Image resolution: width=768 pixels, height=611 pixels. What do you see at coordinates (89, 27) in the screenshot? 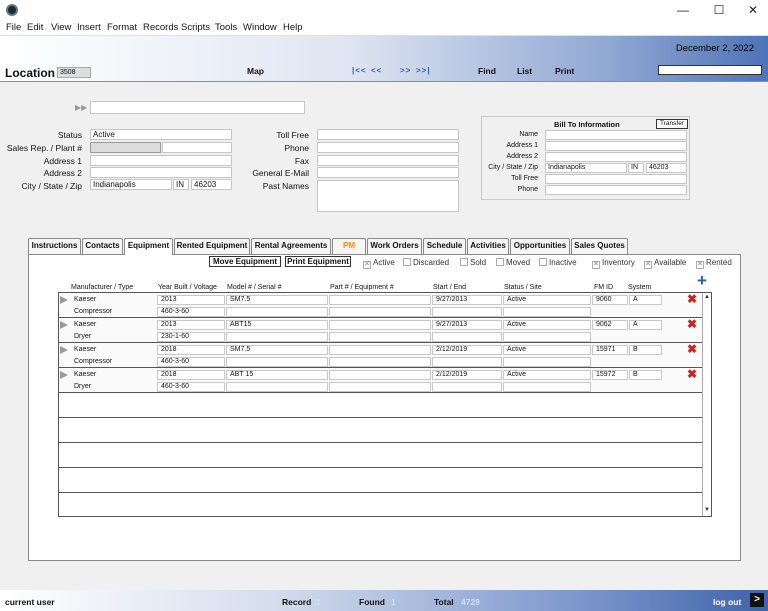
I see `menu-insert: Insert` at bounding box center [89, 27].